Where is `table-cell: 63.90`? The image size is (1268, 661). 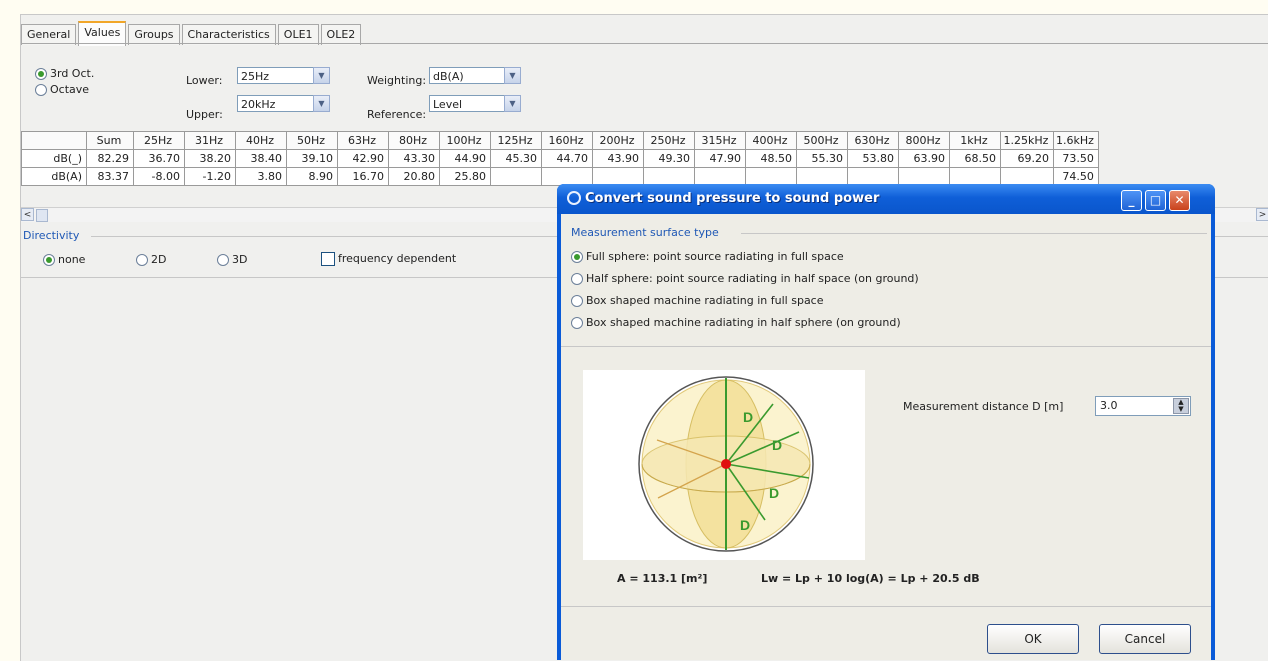
table-cell: 63.90 is located at coordinates (924, 158).